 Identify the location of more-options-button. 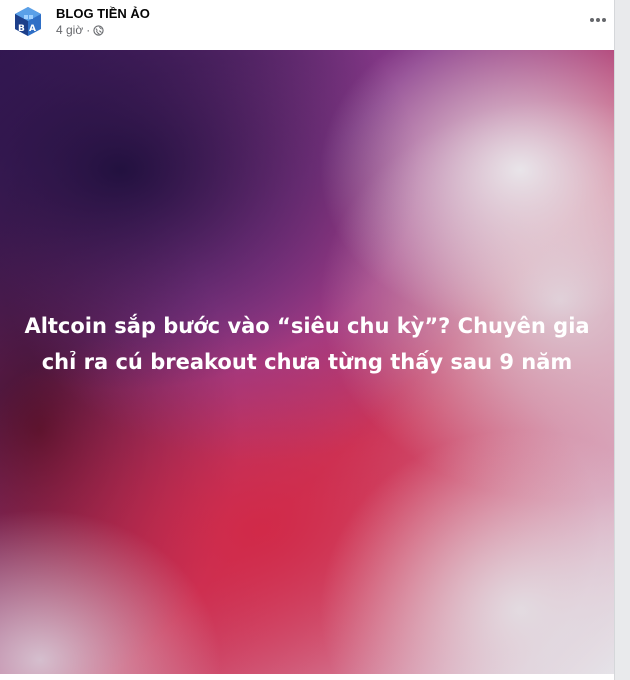
(598, 20).